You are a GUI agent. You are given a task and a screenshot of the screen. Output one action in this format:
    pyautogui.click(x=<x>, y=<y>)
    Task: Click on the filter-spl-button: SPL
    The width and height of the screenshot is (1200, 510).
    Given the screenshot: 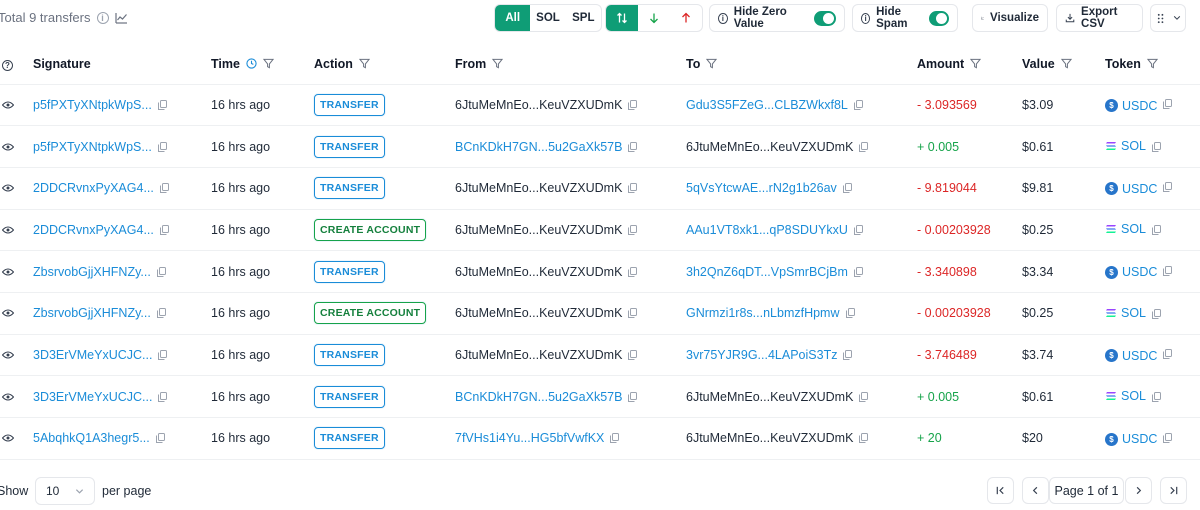 What is the action you would take?
    pyautogui.click(x=583, y=18)
    